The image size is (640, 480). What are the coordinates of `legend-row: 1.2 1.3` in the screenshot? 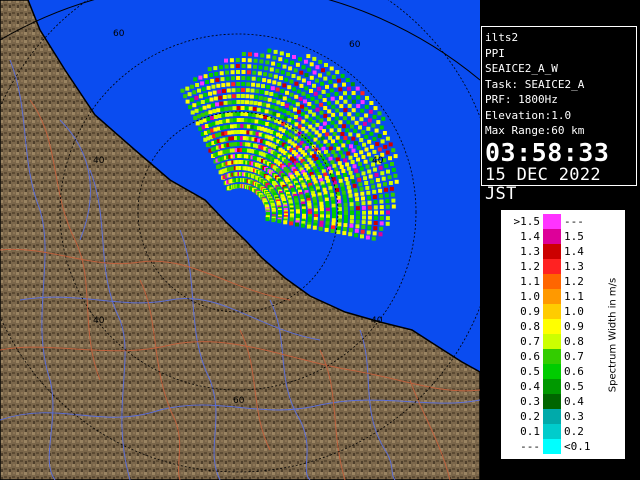 It's located at (564, 266).